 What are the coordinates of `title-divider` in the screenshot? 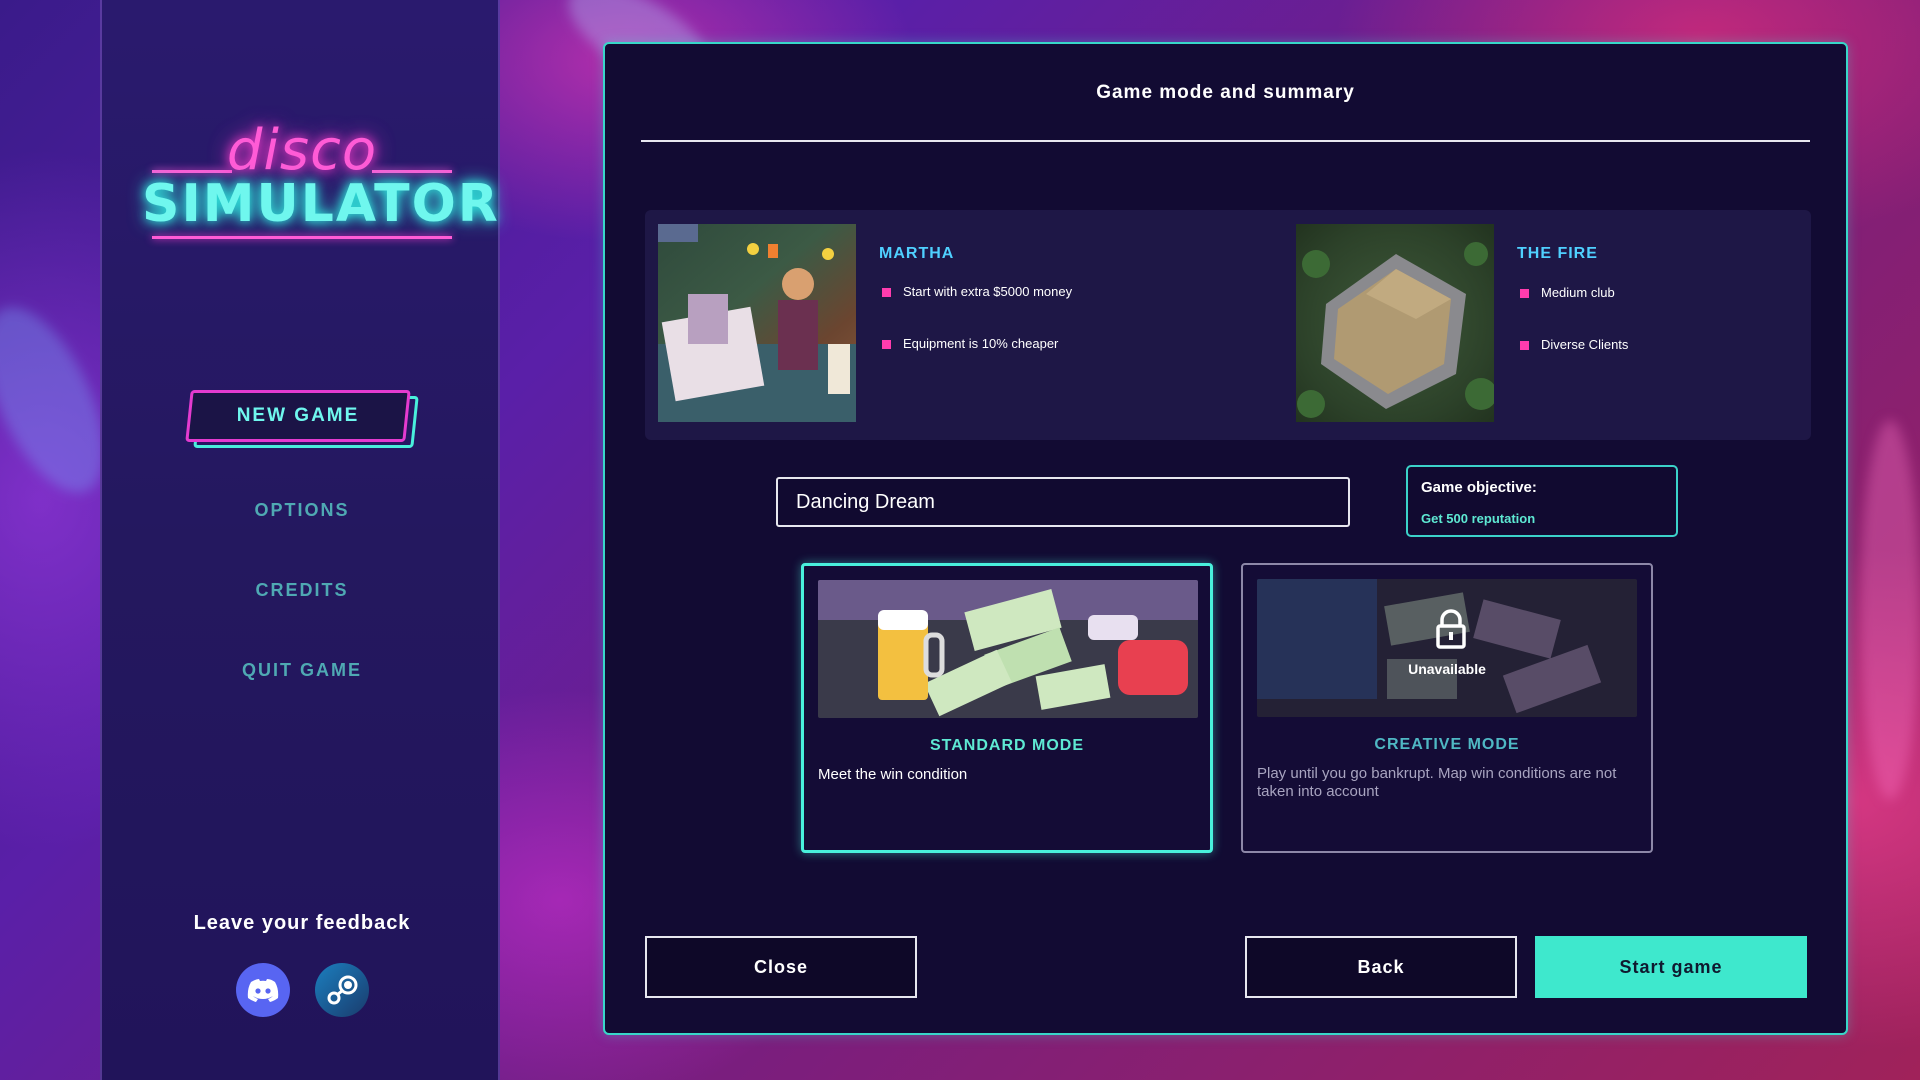 It's located at (1225, 141).